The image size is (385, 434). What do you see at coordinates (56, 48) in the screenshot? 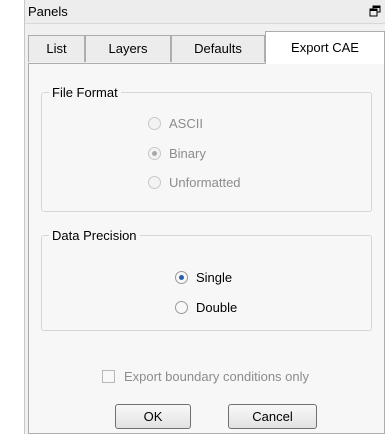
I see `tab-list: List` at bounding box center [56, 48].